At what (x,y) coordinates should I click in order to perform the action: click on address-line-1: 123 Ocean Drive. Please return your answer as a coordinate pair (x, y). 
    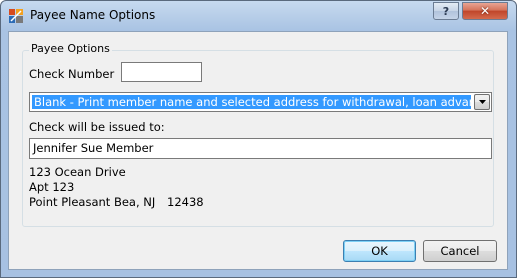
    Looking at the image, I should click on (77, 172).